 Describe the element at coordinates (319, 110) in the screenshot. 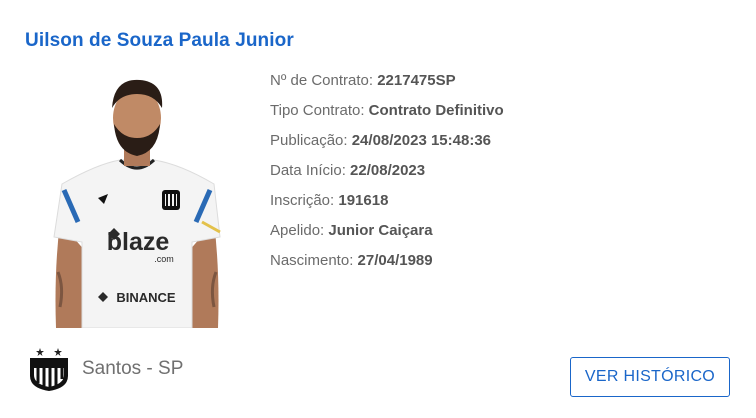

I see `detail-label: Tipo Contrato:` at that location.